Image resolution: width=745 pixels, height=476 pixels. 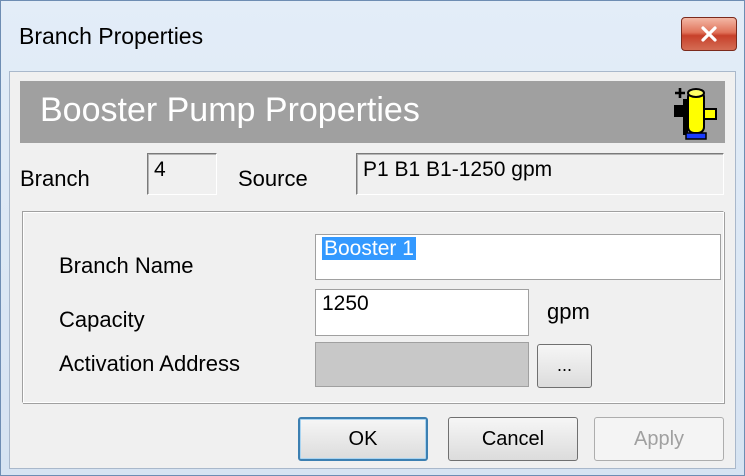 What do you see at coordinates (55, 178) in the screenshot?
I see `branch-label: Branch` at bounding box center [55, 178].